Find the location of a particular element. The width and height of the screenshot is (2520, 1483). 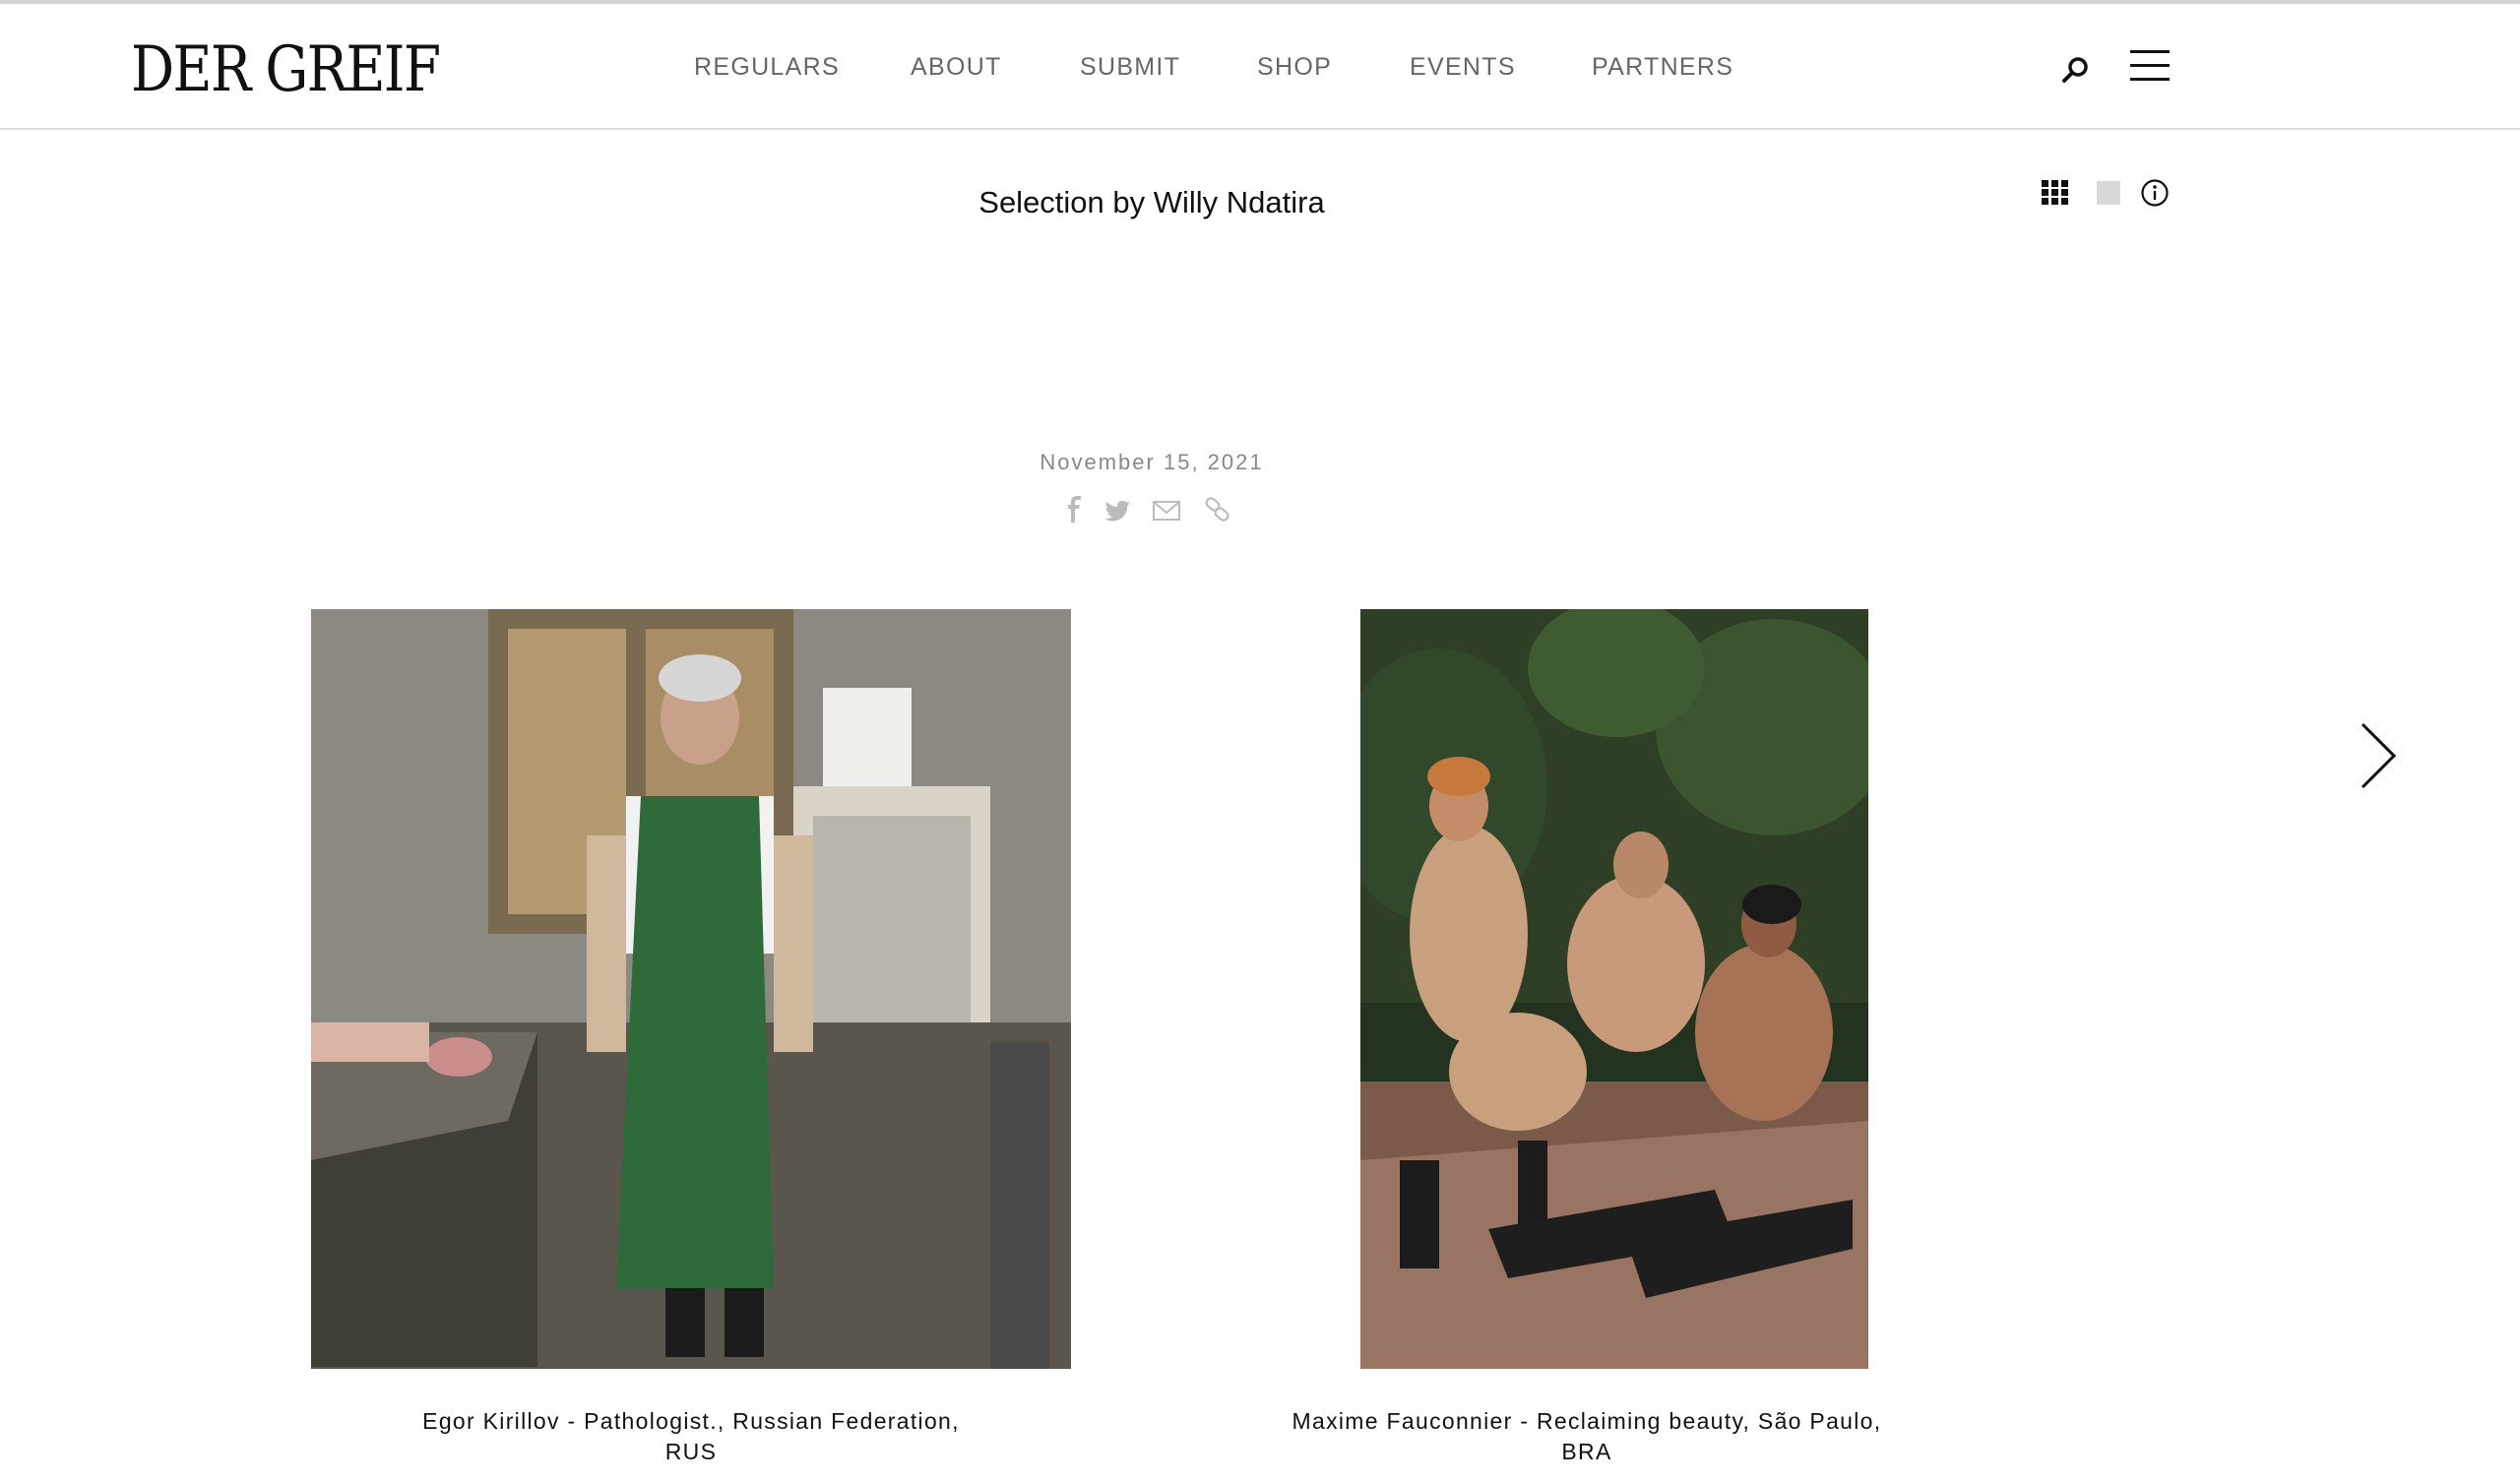

nav-item-regulars: REGULARS is located at coordinates (767, 67).